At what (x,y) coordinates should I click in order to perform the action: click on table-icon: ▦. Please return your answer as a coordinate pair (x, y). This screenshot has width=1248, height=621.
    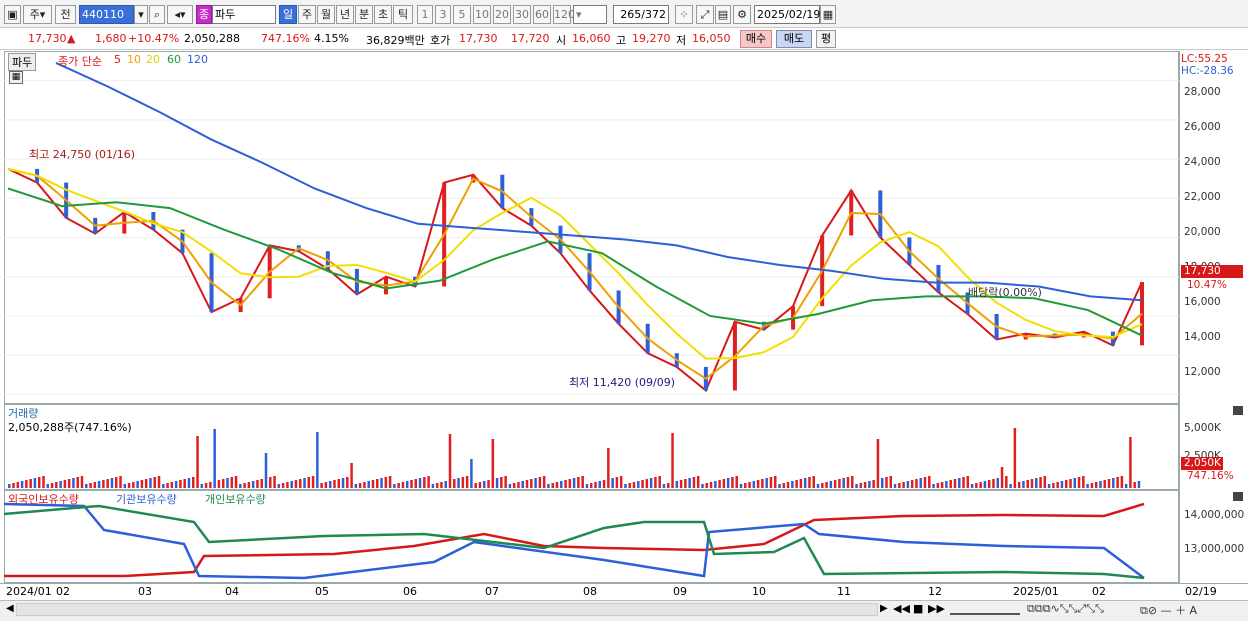
    Looking at the image, I should click on (16, 77).